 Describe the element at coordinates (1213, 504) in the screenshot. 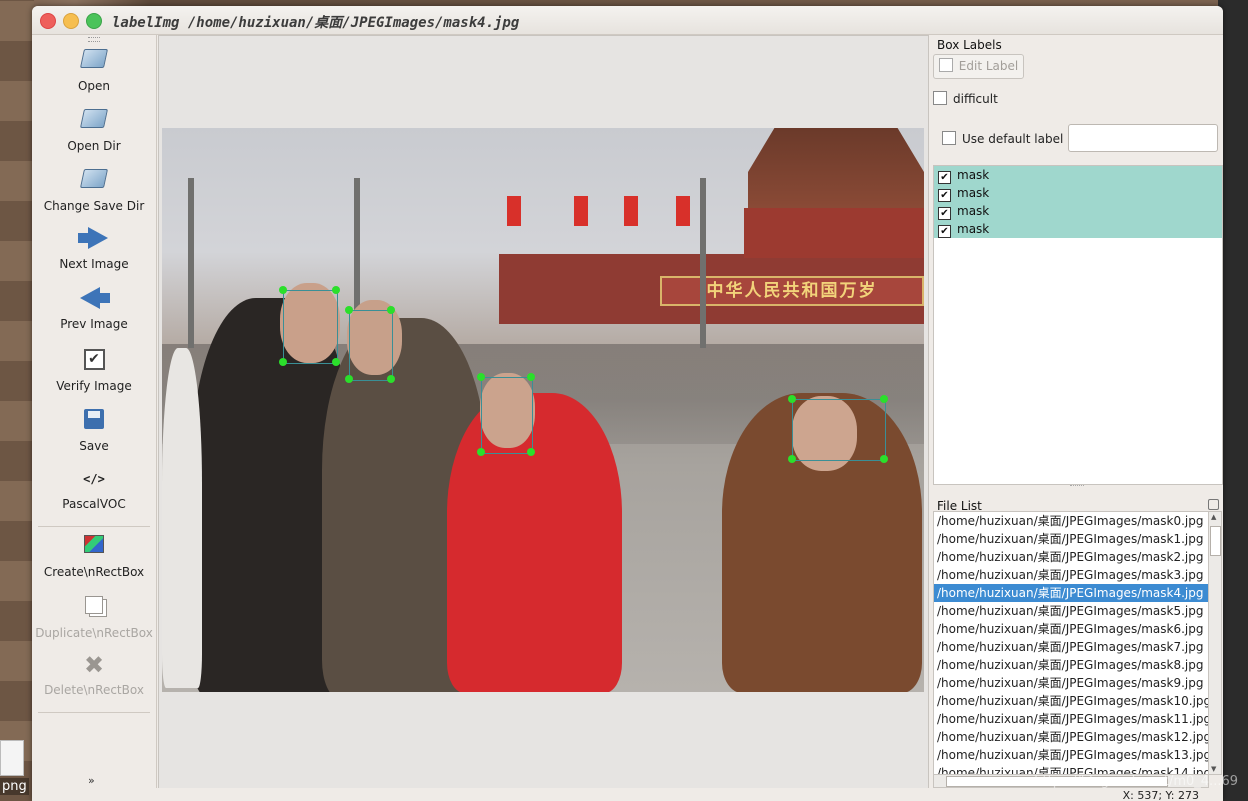

I see `float-dock-icon` at that location.